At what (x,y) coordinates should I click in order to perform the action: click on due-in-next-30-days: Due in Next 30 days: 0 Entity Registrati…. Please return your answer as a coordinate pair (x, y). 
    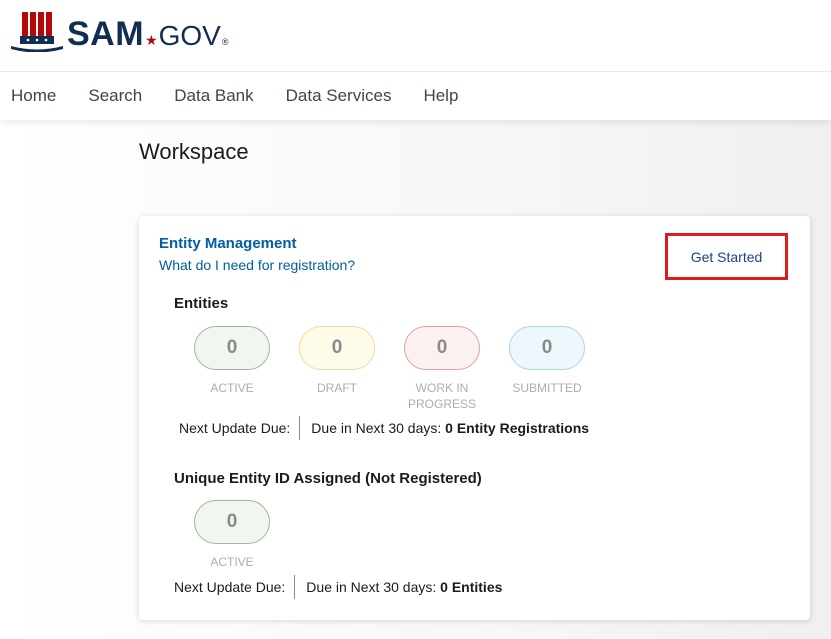
    Looking at the image, I should click on (450, 428).